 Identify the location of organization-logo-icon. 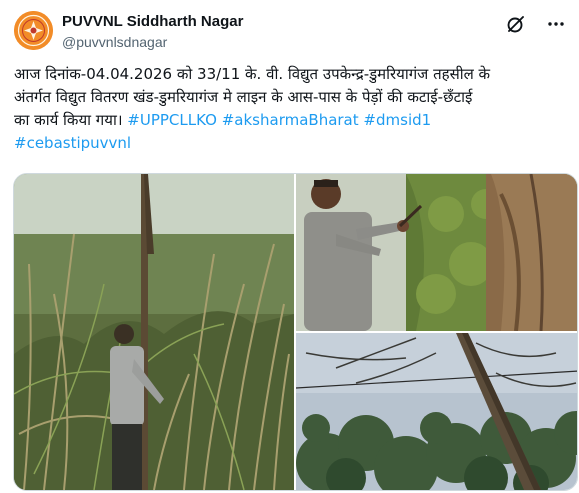
(33, 30).